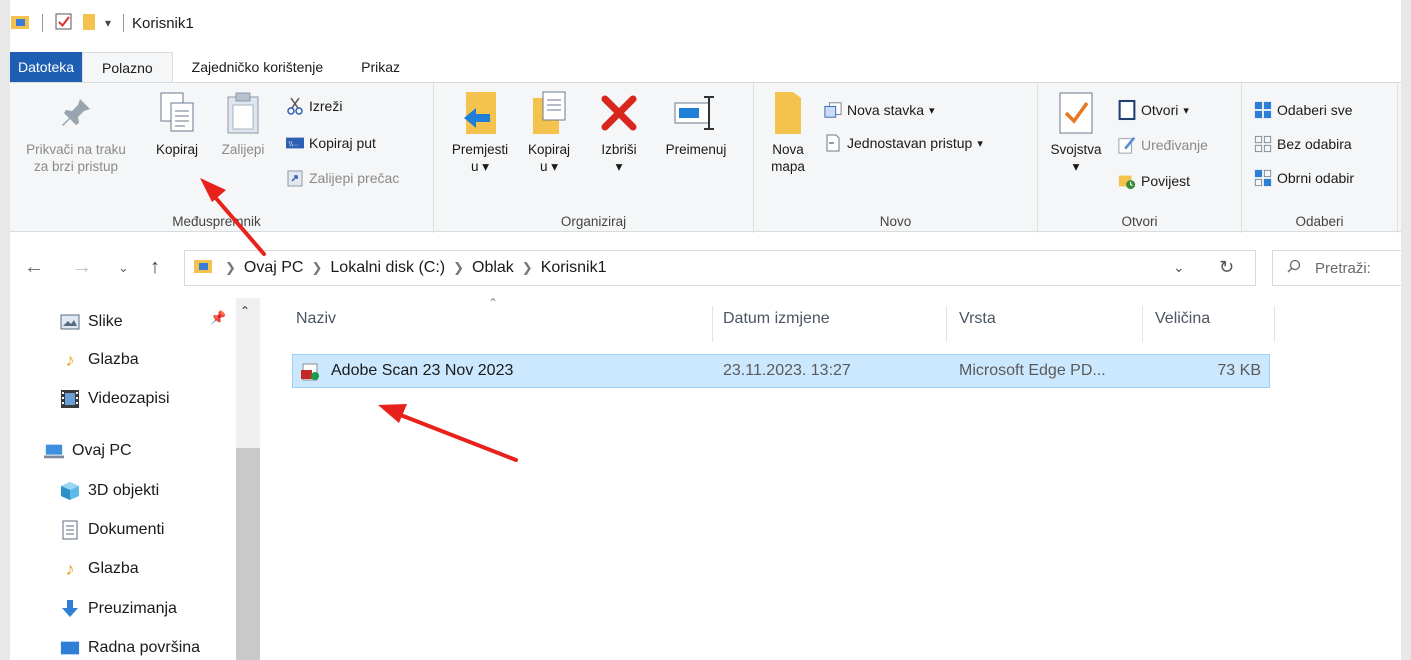  I want to click on new-item-icon, so click(833, 110).